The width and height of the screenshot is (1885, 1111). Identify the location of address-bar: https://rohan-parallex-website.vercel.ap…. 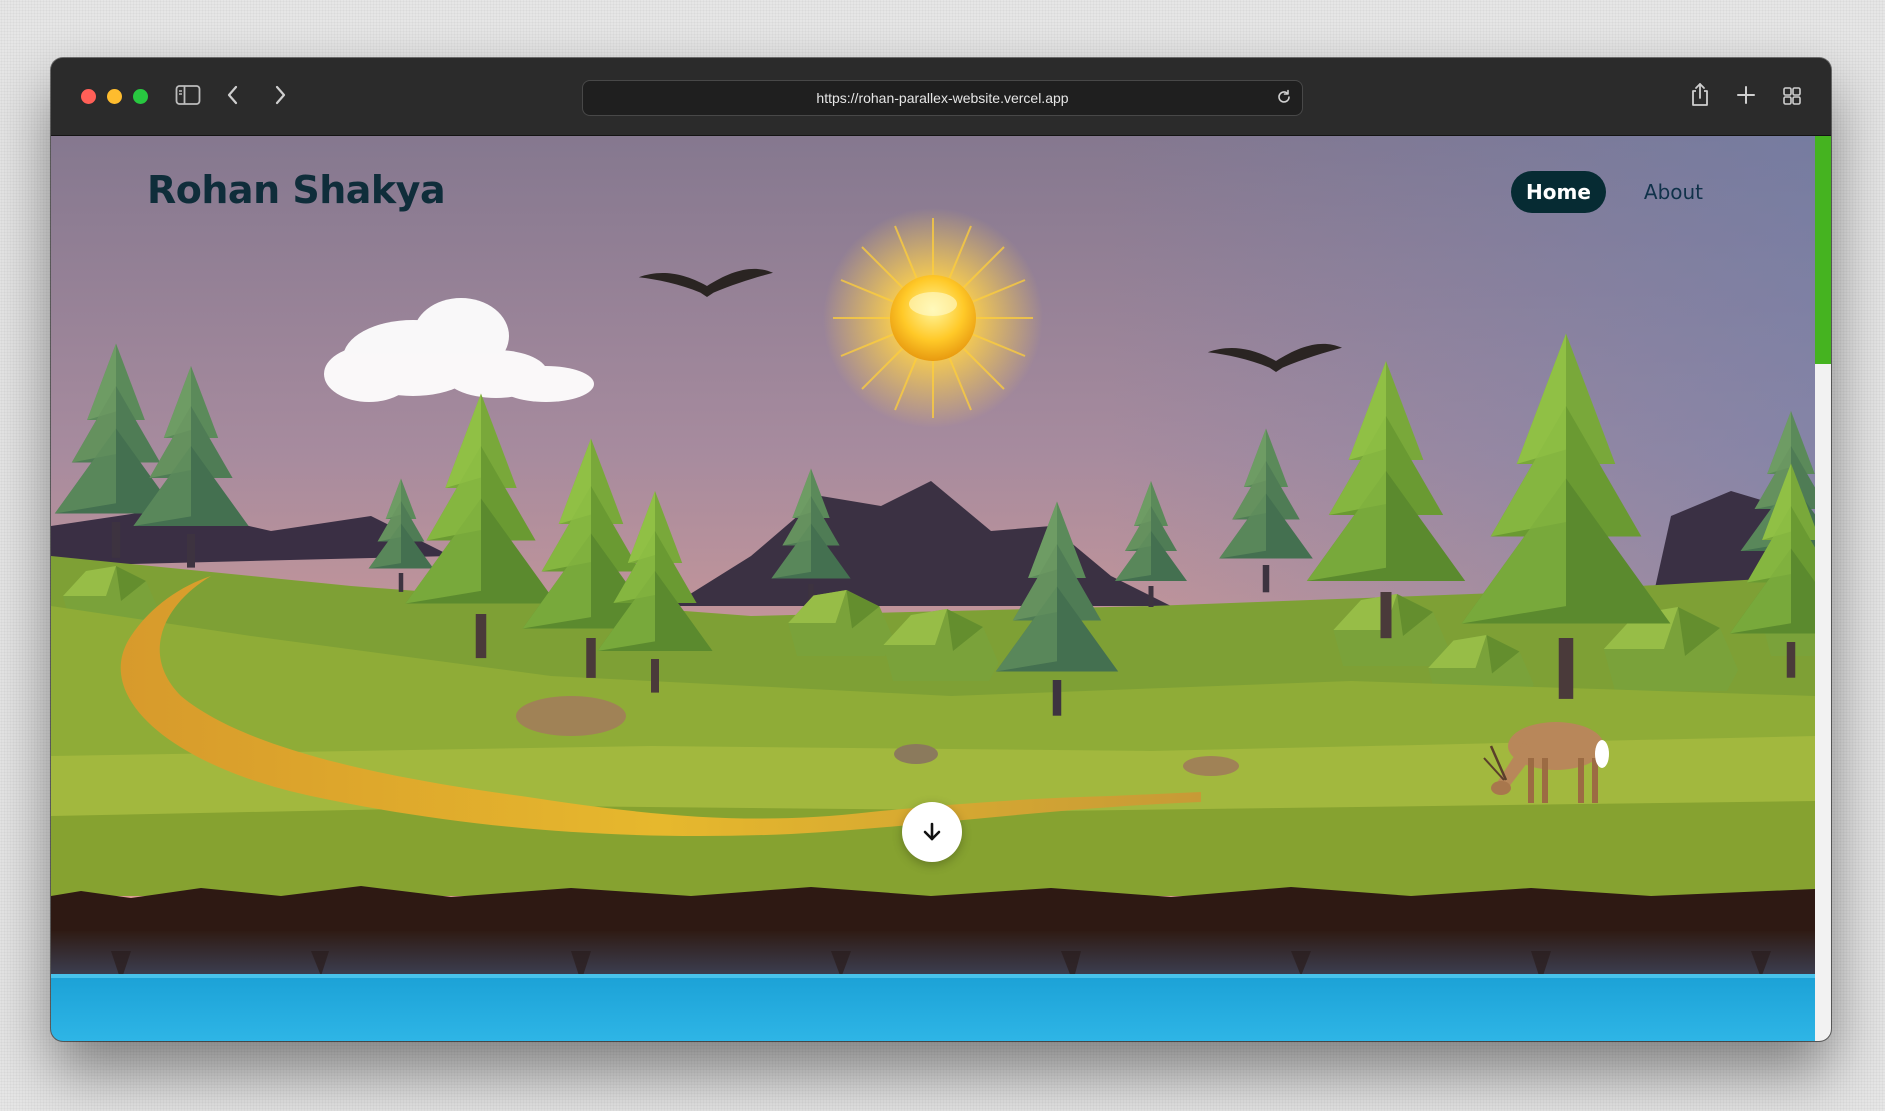
(942, 98).